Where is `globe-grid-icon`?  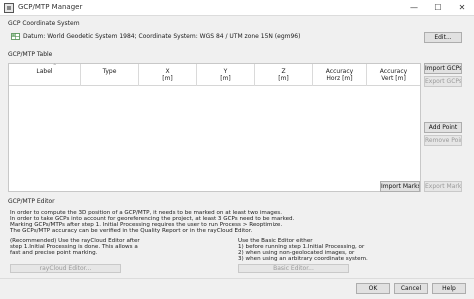 globe-grid-icon is located at coordinates (15, 36).